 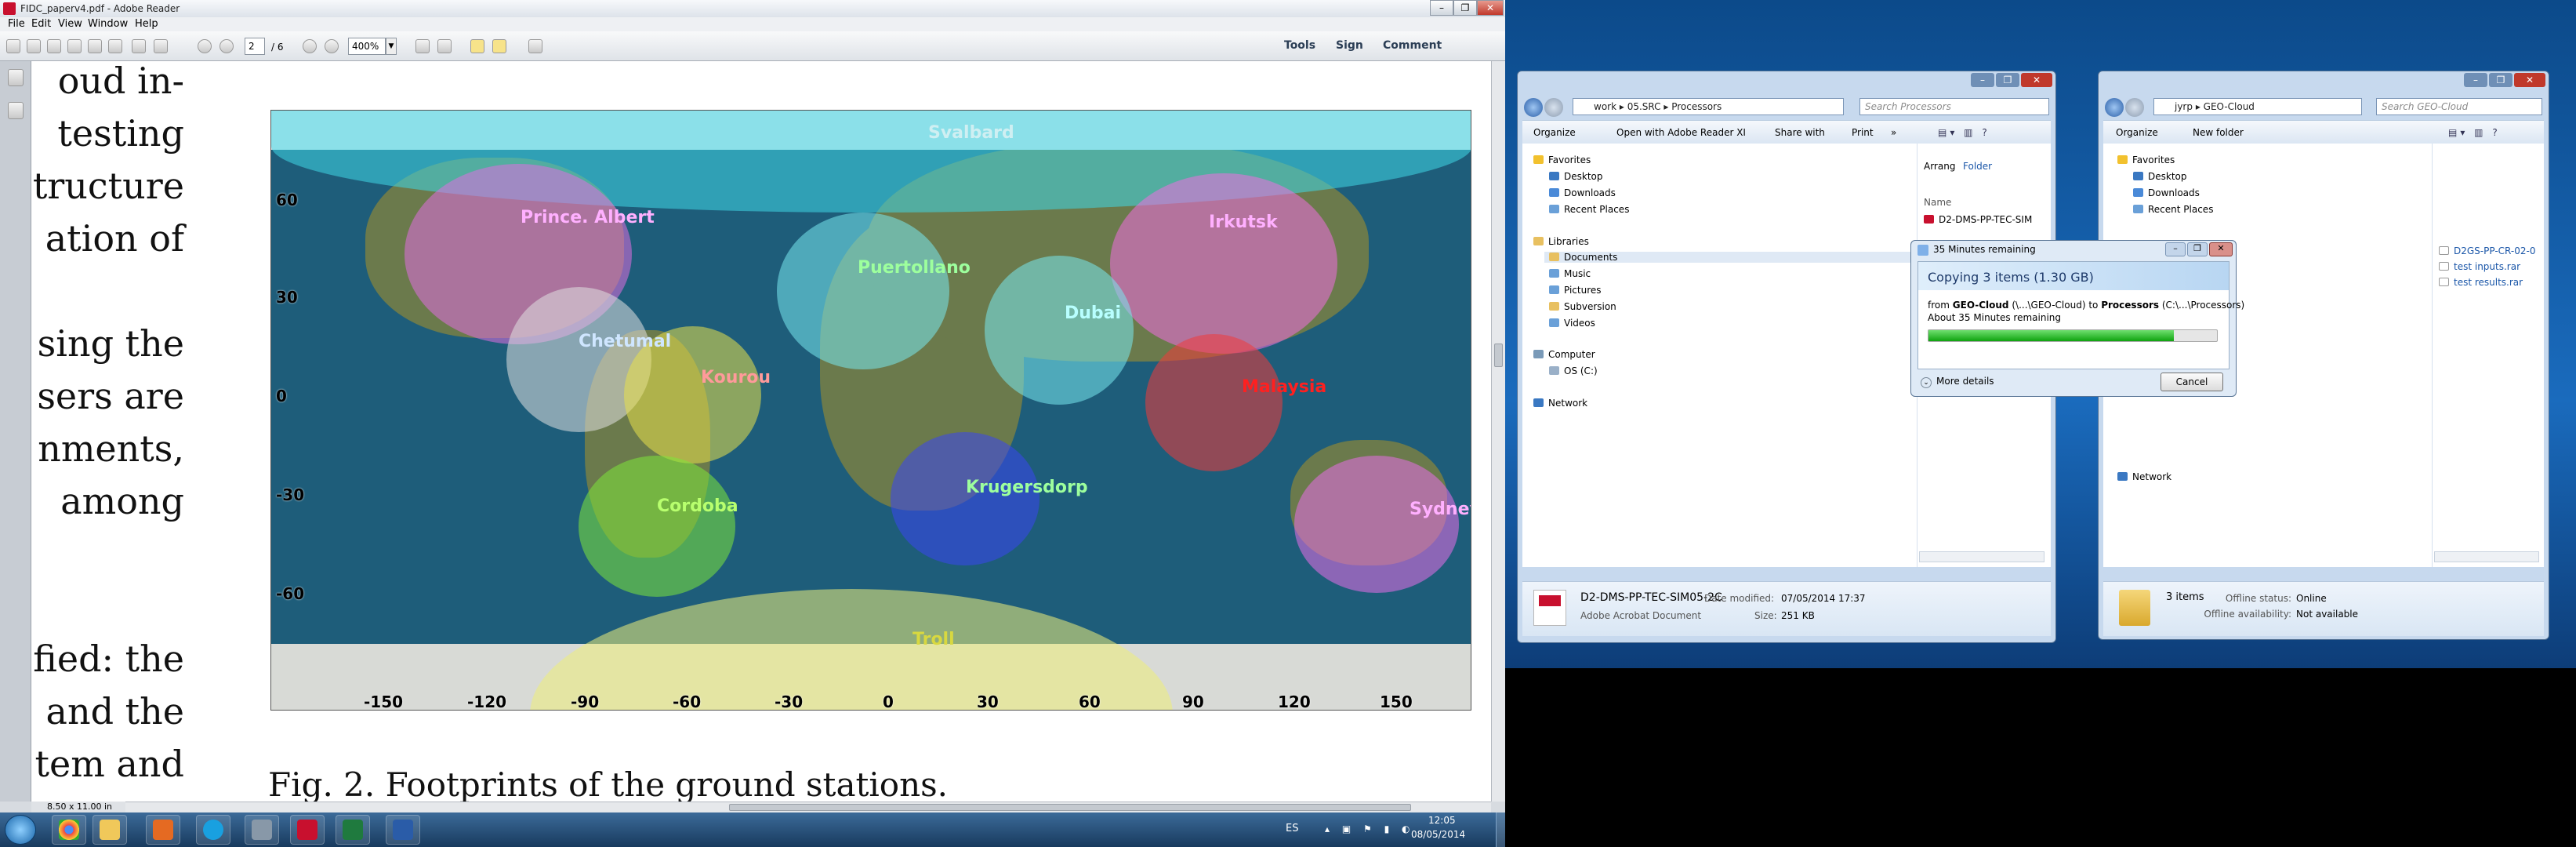 What do you see at coordinates (2257, 106) in the screenshot?
I see `address-bar: jyrp ▸ GEO-Cloud` at bounding box center [2257, 106].